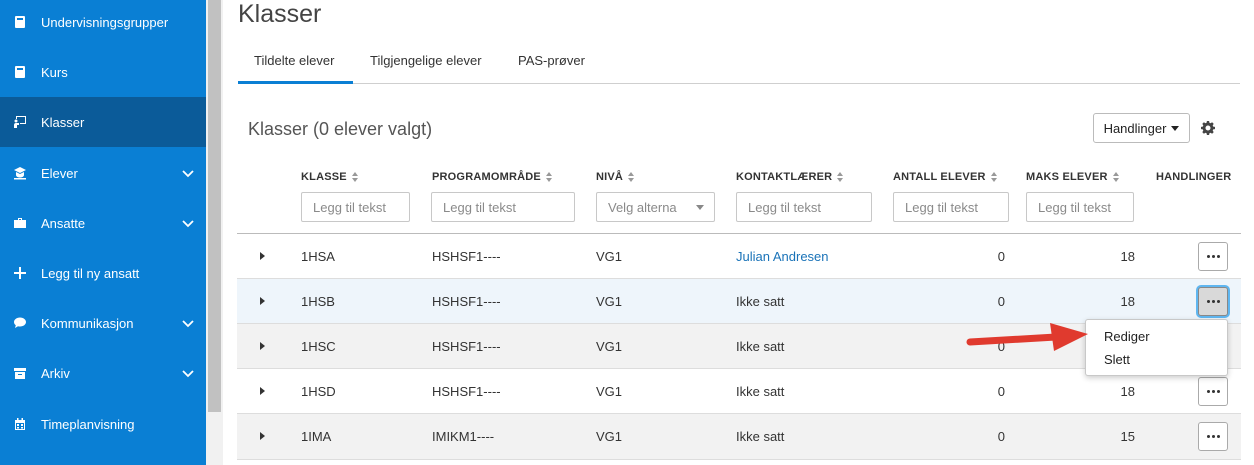 This screenshot has width=1254, height=465. Describe the element at coordinates (55, 373) in the screenshot. I see `sidebar-item-label: Arkiv` at that location.